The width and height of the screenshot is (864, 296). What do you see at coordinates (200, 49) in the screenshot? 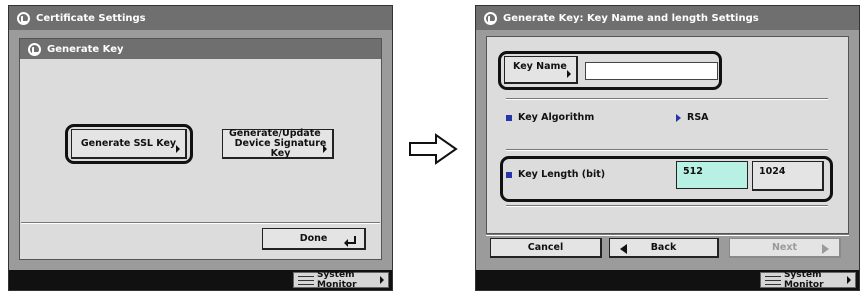
I see `panel-title-bar: Generate Key` at bounding box center [200, 49].